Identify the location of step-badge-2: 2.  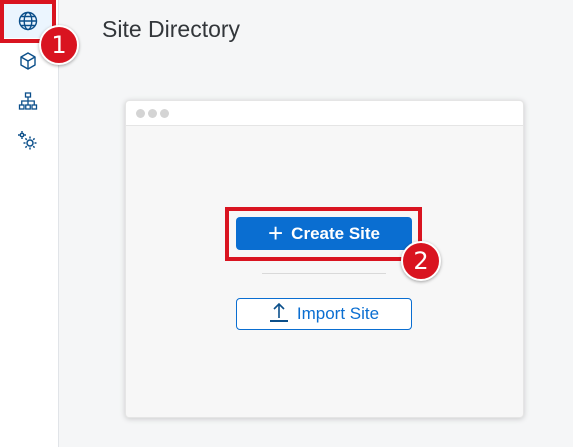
(421, 261).